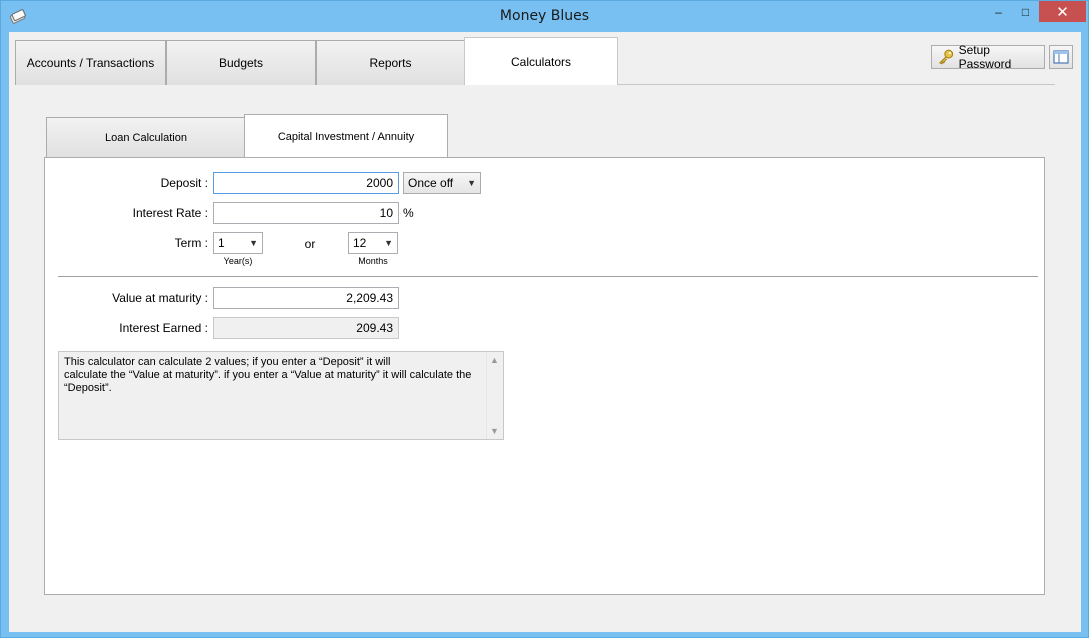 This screenshot has width=1089, height=638. I want to click on value-at-maturity-input: 2,209.43, so click(306, 298).